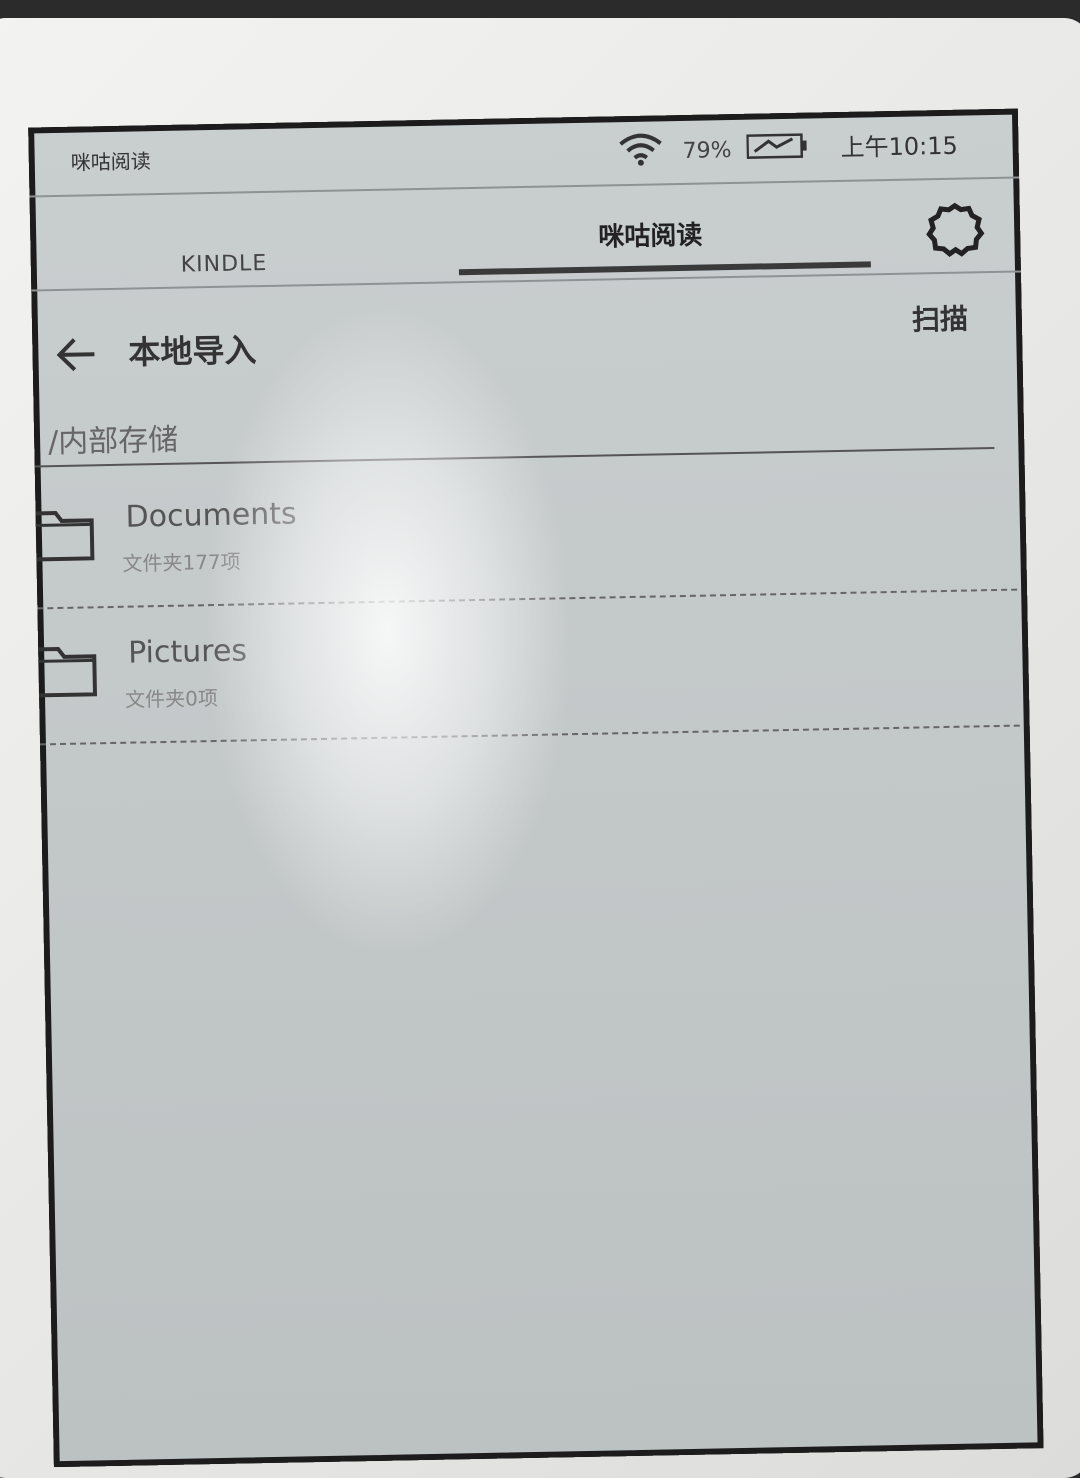 This screenshot has height=1478, width=1080. What do you see at coordinates (650, 234) in the screenshot?
I see `tab-migu-reading: 咪咕阅读` at bounding box center [650, 234].